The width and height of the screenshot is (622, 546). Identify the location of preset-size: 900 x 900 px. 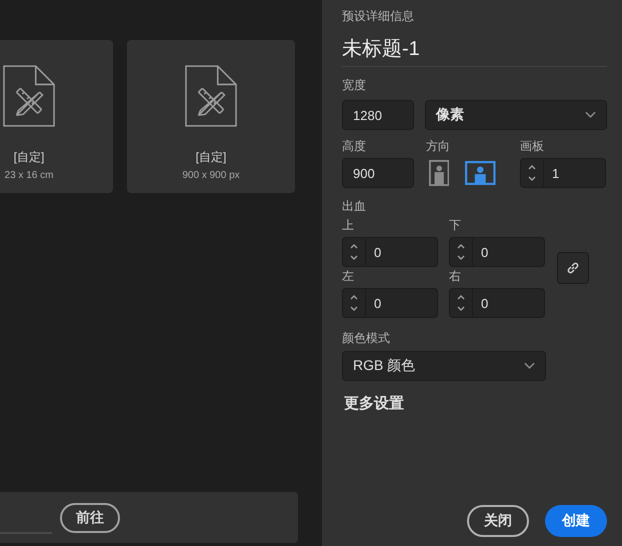
(211, 175).